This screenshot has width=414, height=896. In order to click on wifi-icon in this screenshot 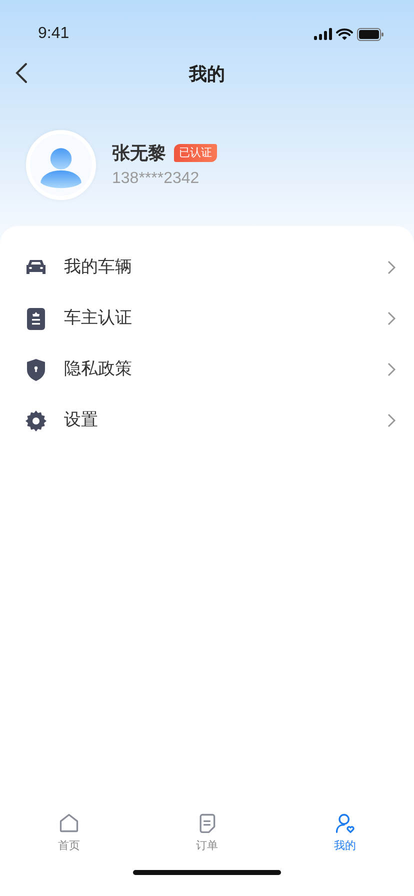, I will do `click(344, 34)`.